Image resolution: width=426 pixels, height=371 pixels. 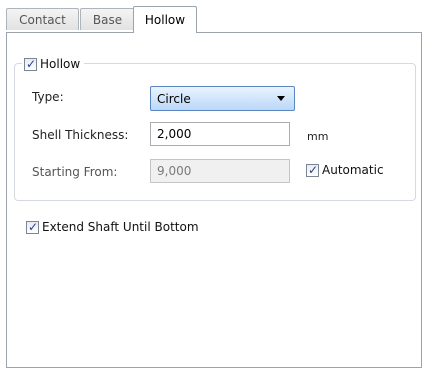 I want to click on automatic-checkbox: ✓, so click(x=312, y=169).